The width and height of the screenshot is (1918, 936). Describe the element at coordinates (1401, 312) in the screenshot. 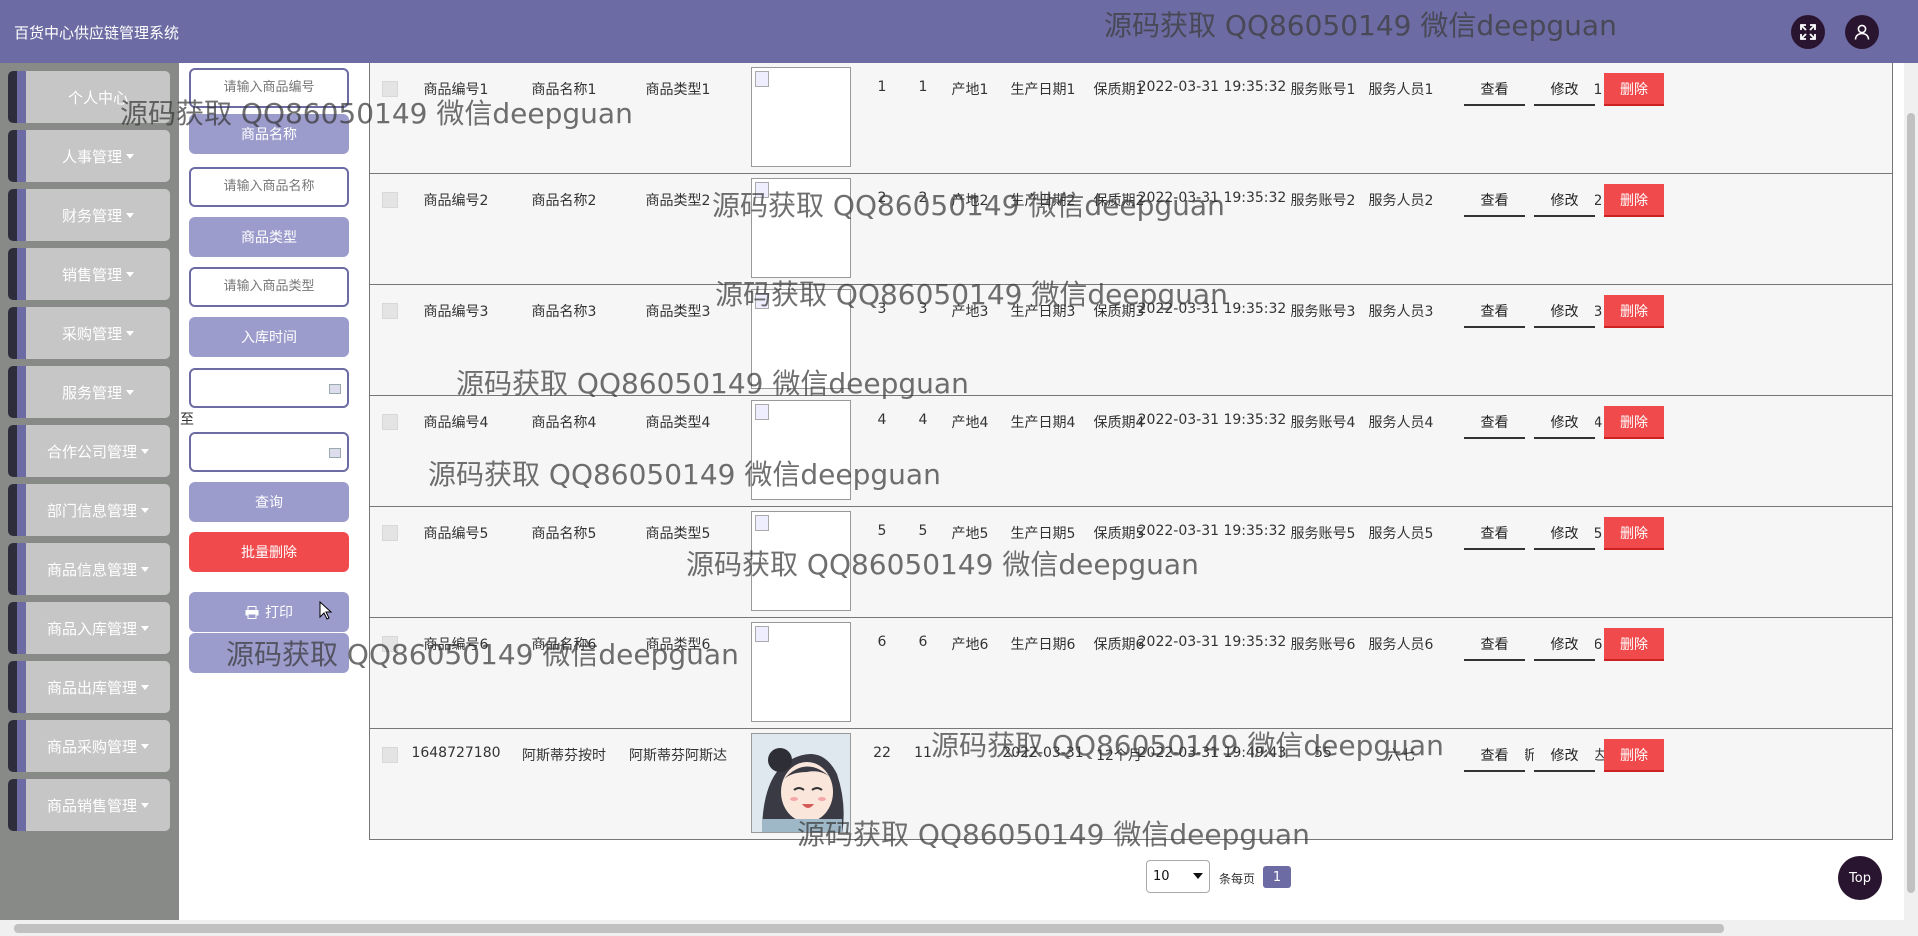

I see `cell-staff: 服务人员3` at that location.